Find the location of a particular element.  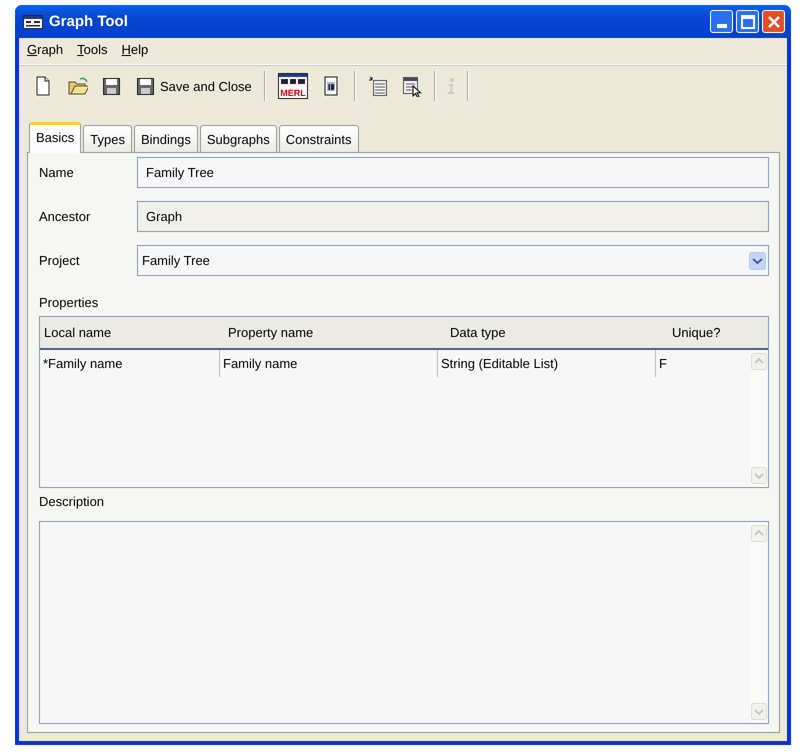

close-button is located at coordinates (773, 21).